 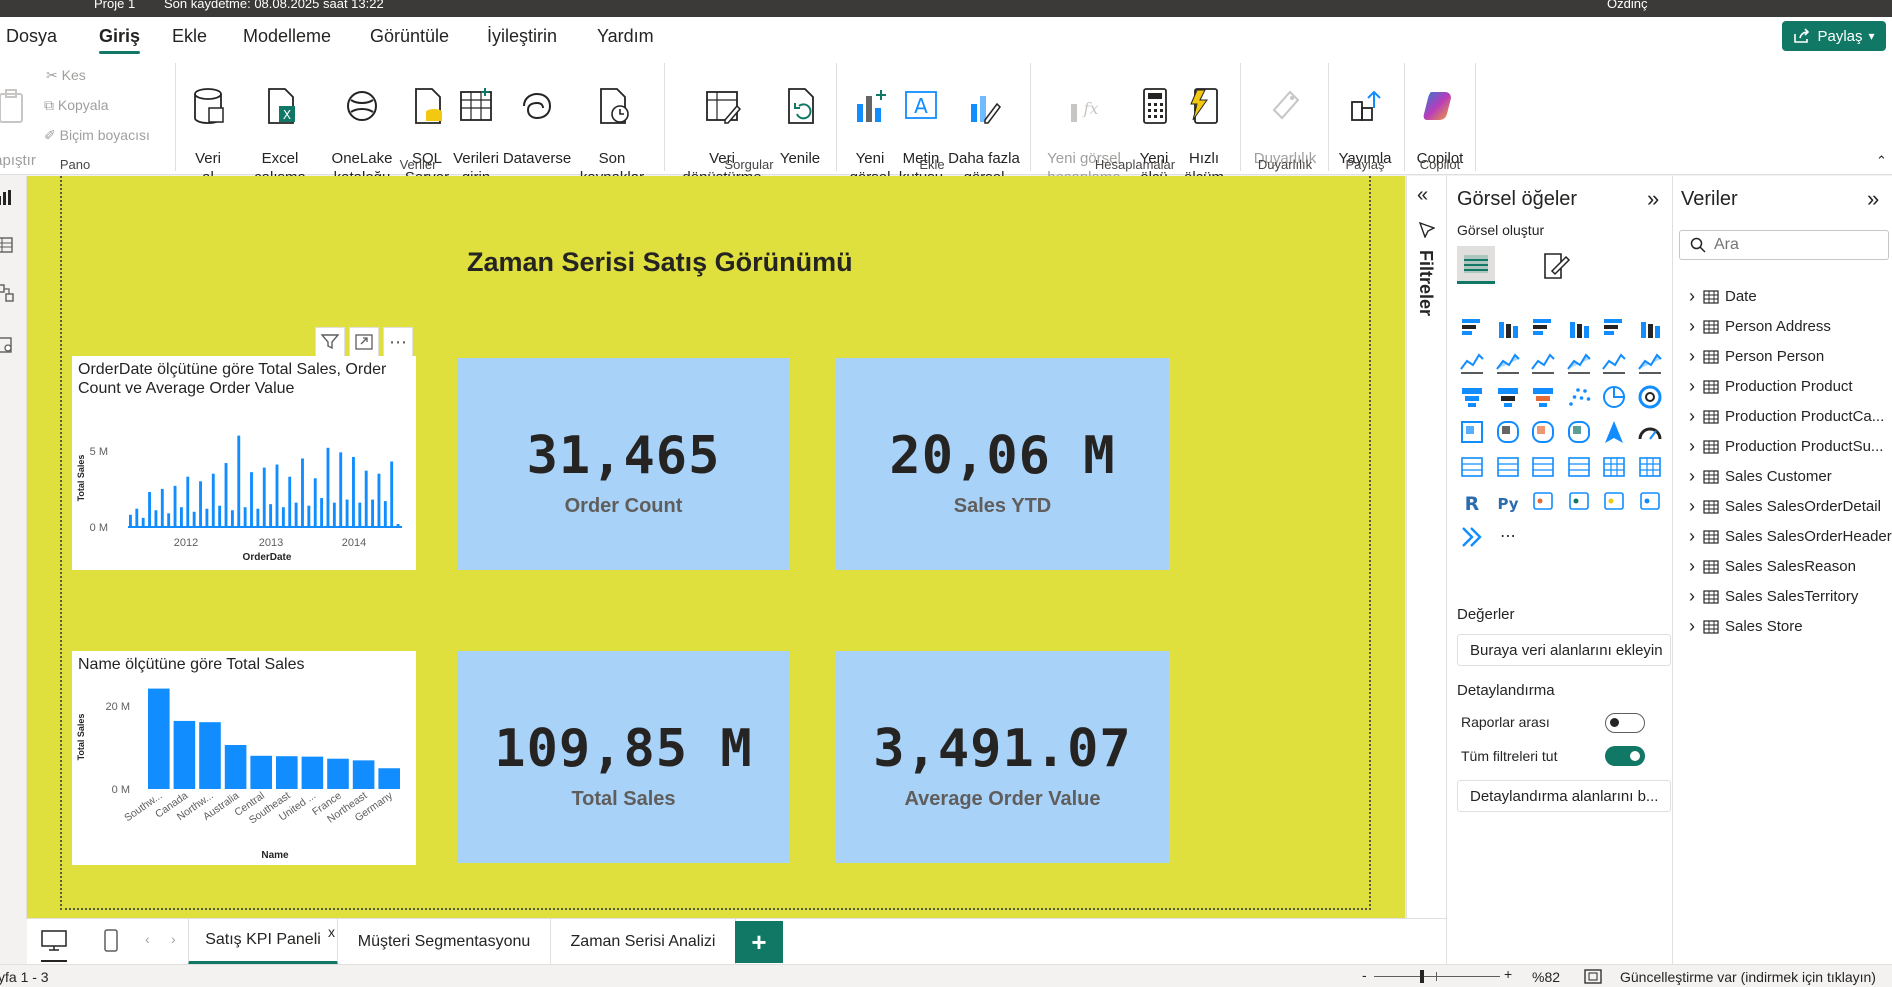 I want to click on close-tab-icon: x, so click(x=331, y=932).